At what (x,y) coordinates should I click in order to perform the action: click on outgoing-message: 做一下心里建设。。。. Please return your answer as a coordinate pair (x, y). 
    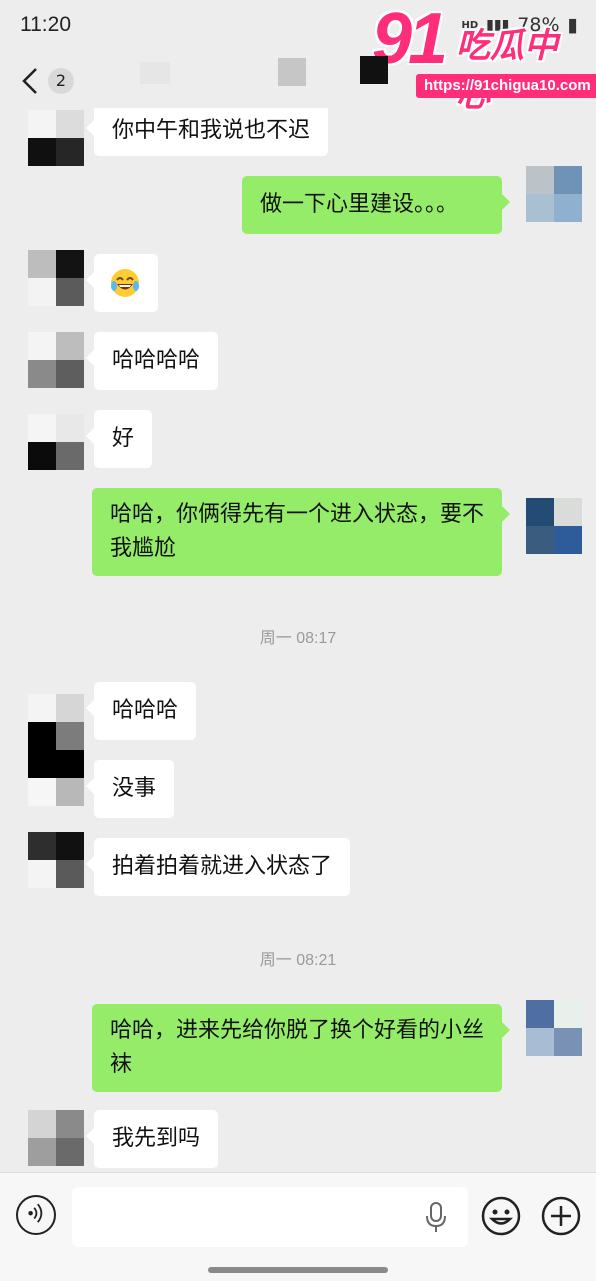
    Looking at the image, I should click on (376, 205).